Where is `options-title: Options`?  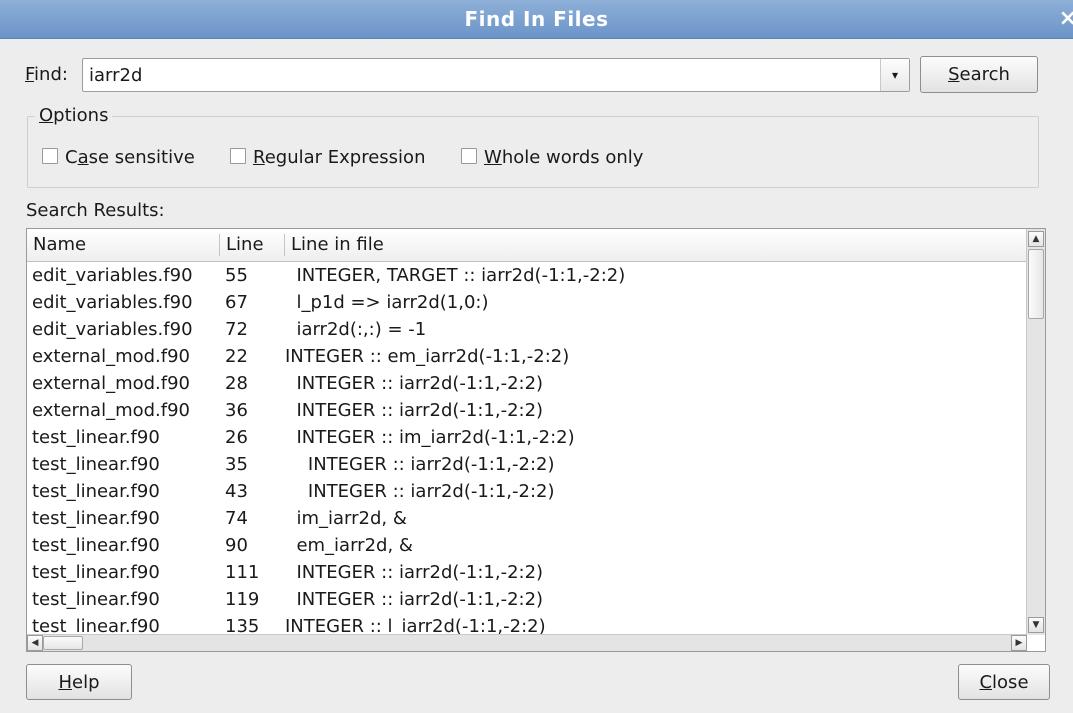
options-title: Options is located at coordinates (74, 116).